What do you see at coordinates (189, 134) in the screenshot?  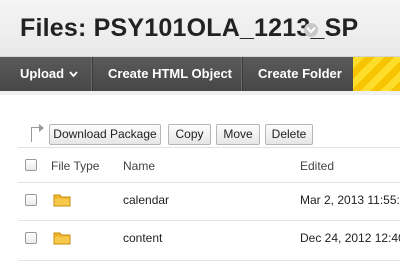 I see `copy-button: Copy` at bounding box center [189, 134].